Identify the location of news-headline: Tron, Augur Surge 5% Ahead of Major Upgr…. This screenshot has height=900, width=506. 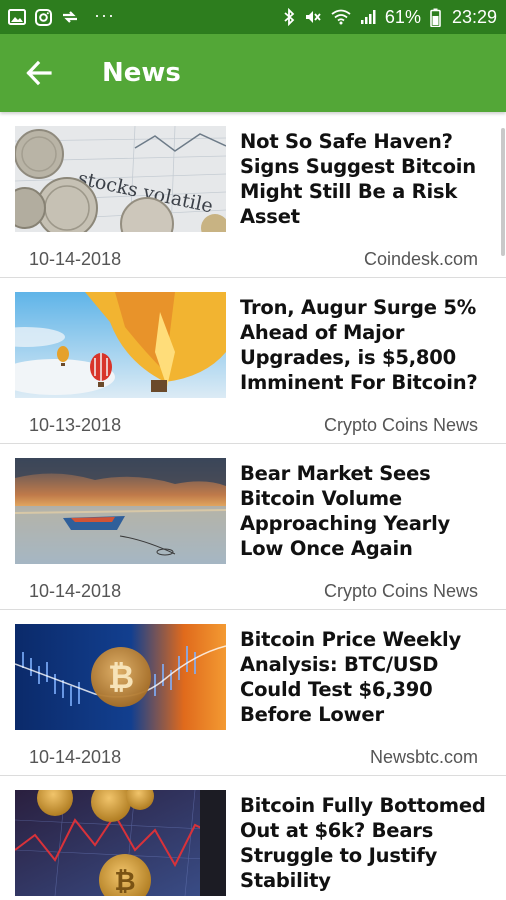
(359, 345).